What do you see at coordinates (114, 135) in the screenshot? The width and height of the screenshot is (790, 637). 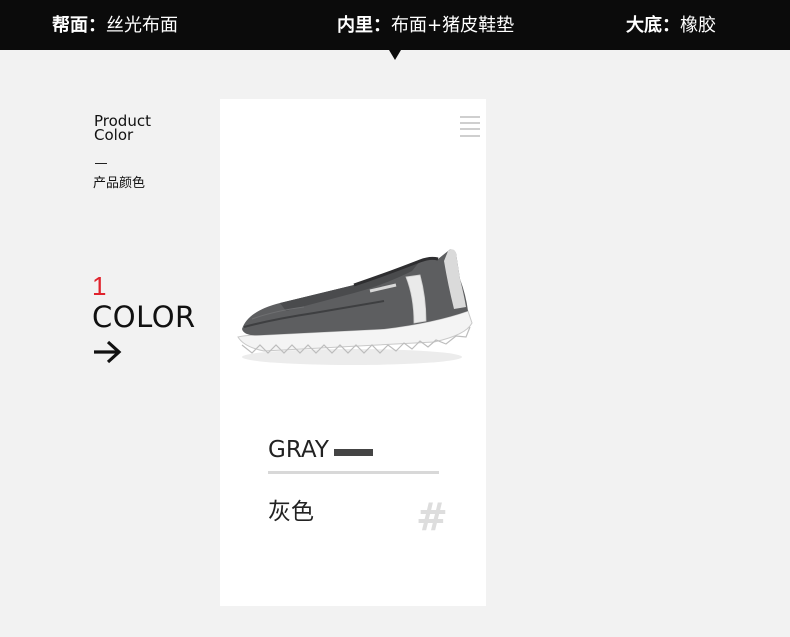 I see `section-title-en-line2: Color` at bounding box center [114, 135].